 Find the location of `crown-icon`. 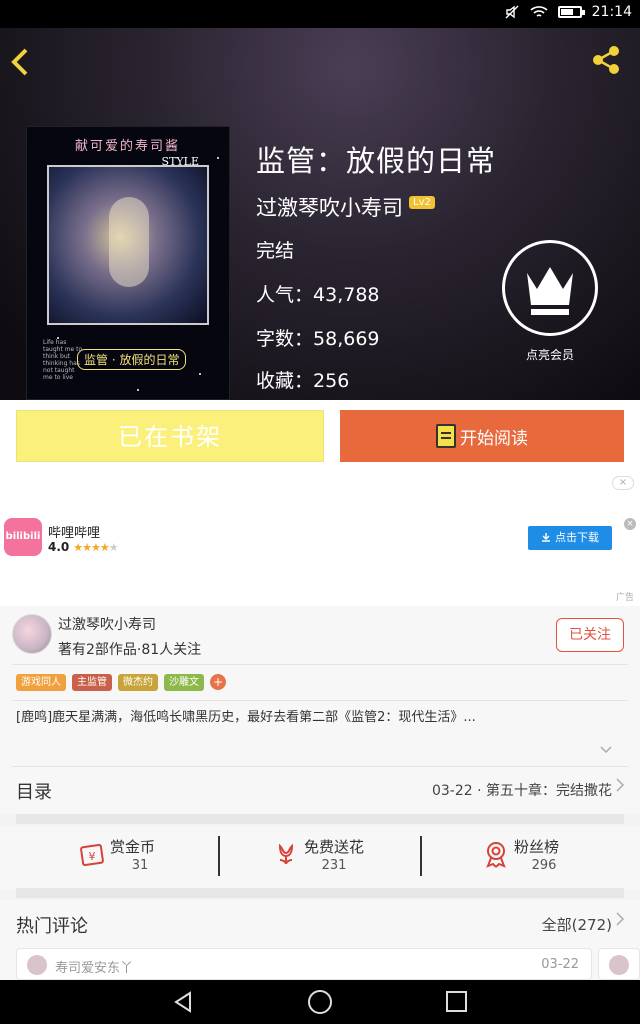

crown-icon is located at coordinates (550, 291).